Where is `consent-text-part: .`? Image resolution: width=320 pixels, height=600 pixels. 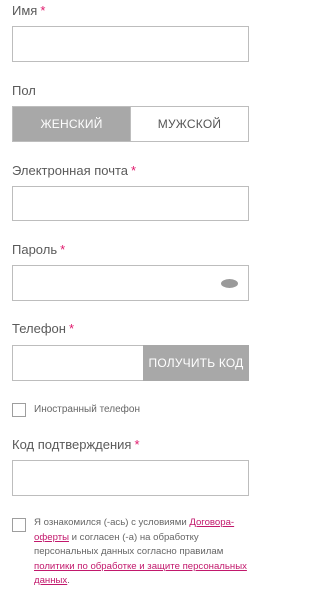
consent-text-part: . is located at coordinates (68, 580).